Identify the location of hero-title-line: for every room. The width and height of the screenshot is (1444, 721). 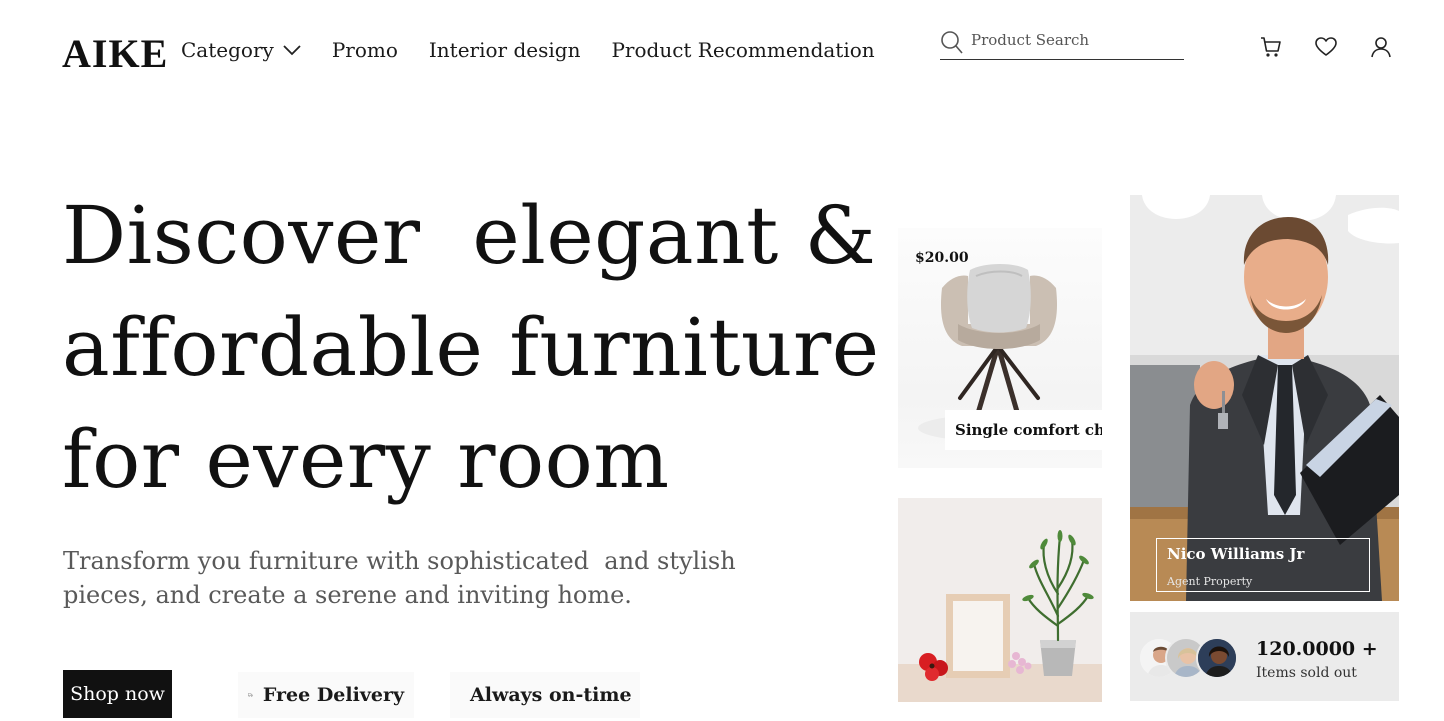
(366, 459).